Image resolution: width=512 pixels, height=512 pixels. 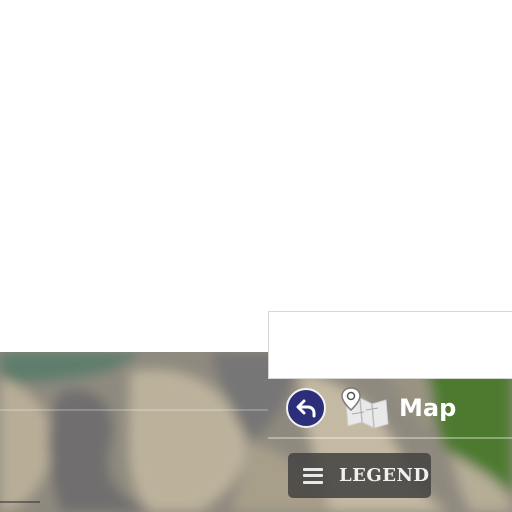 I want to click on map-search-box, so click(x=390, y=345).